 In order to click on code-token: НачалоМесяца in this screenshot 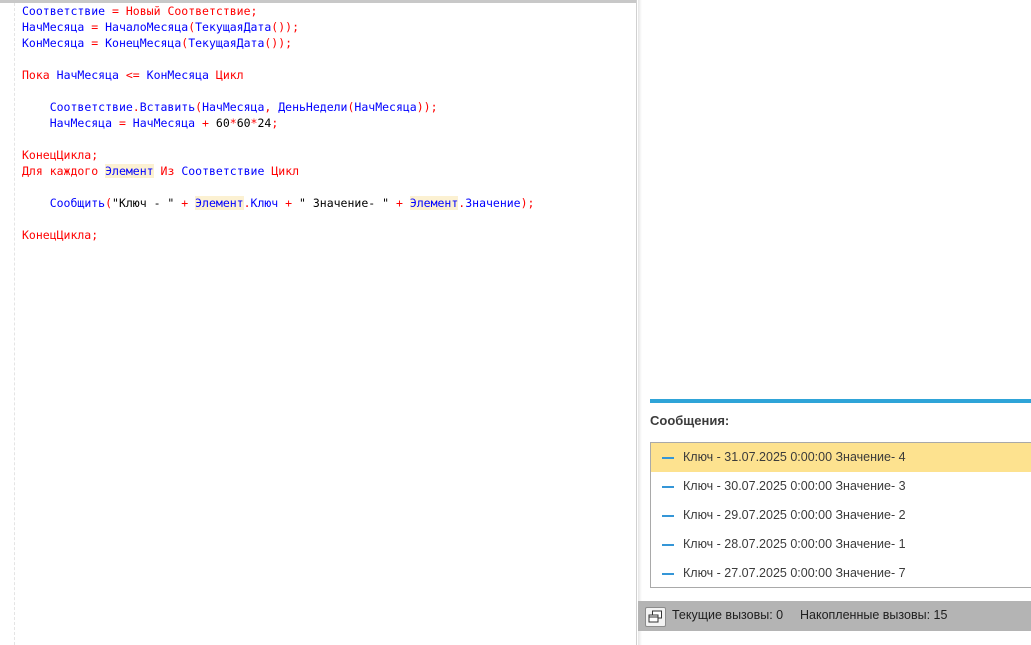, I will do `click(147, 27)`.